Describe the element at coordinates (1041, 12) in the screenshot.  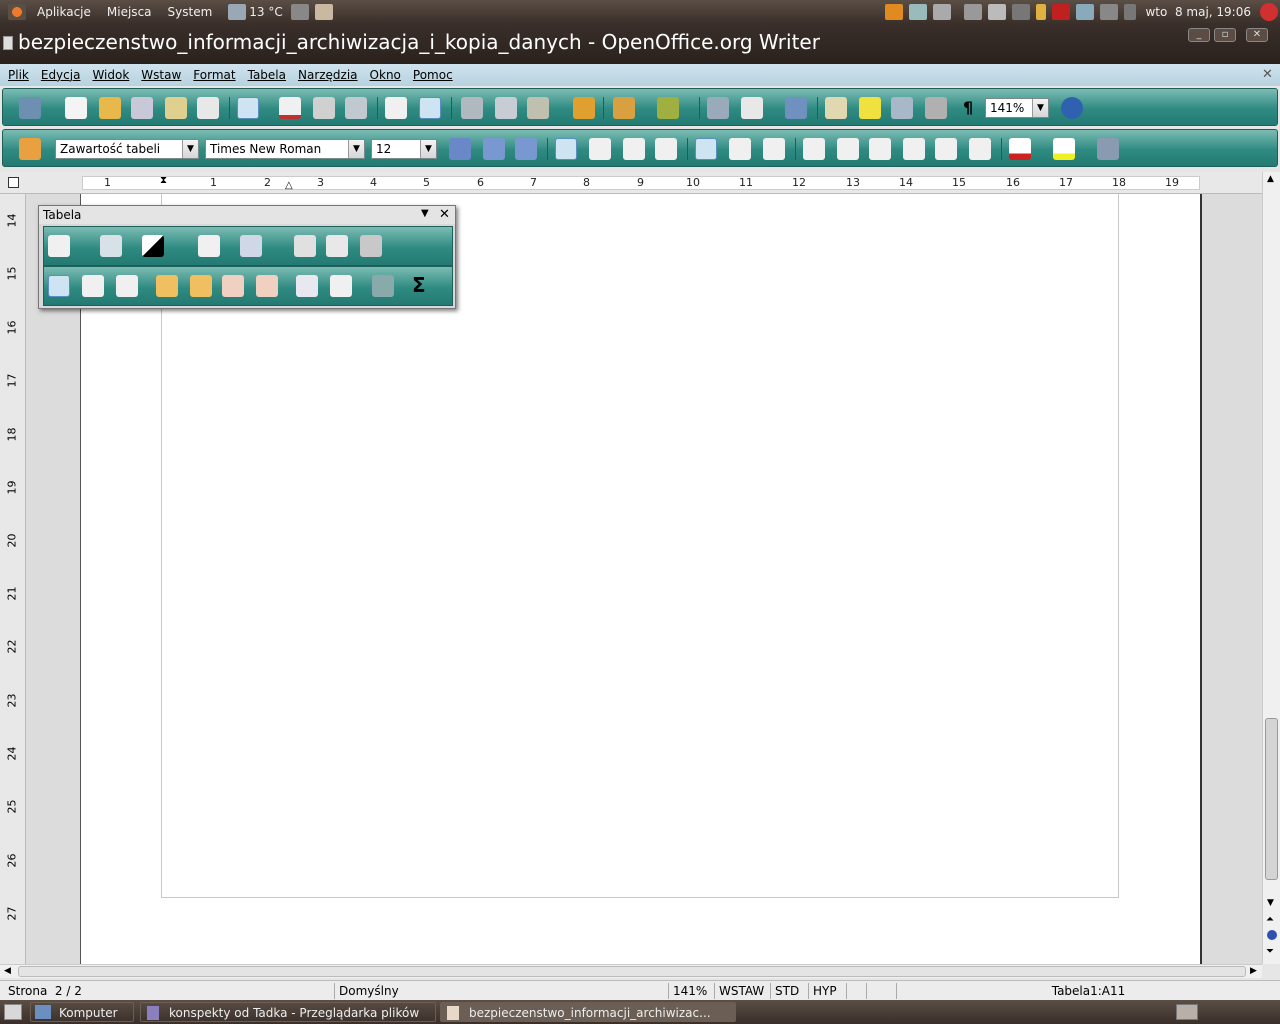
I see `user-icon` at that location.